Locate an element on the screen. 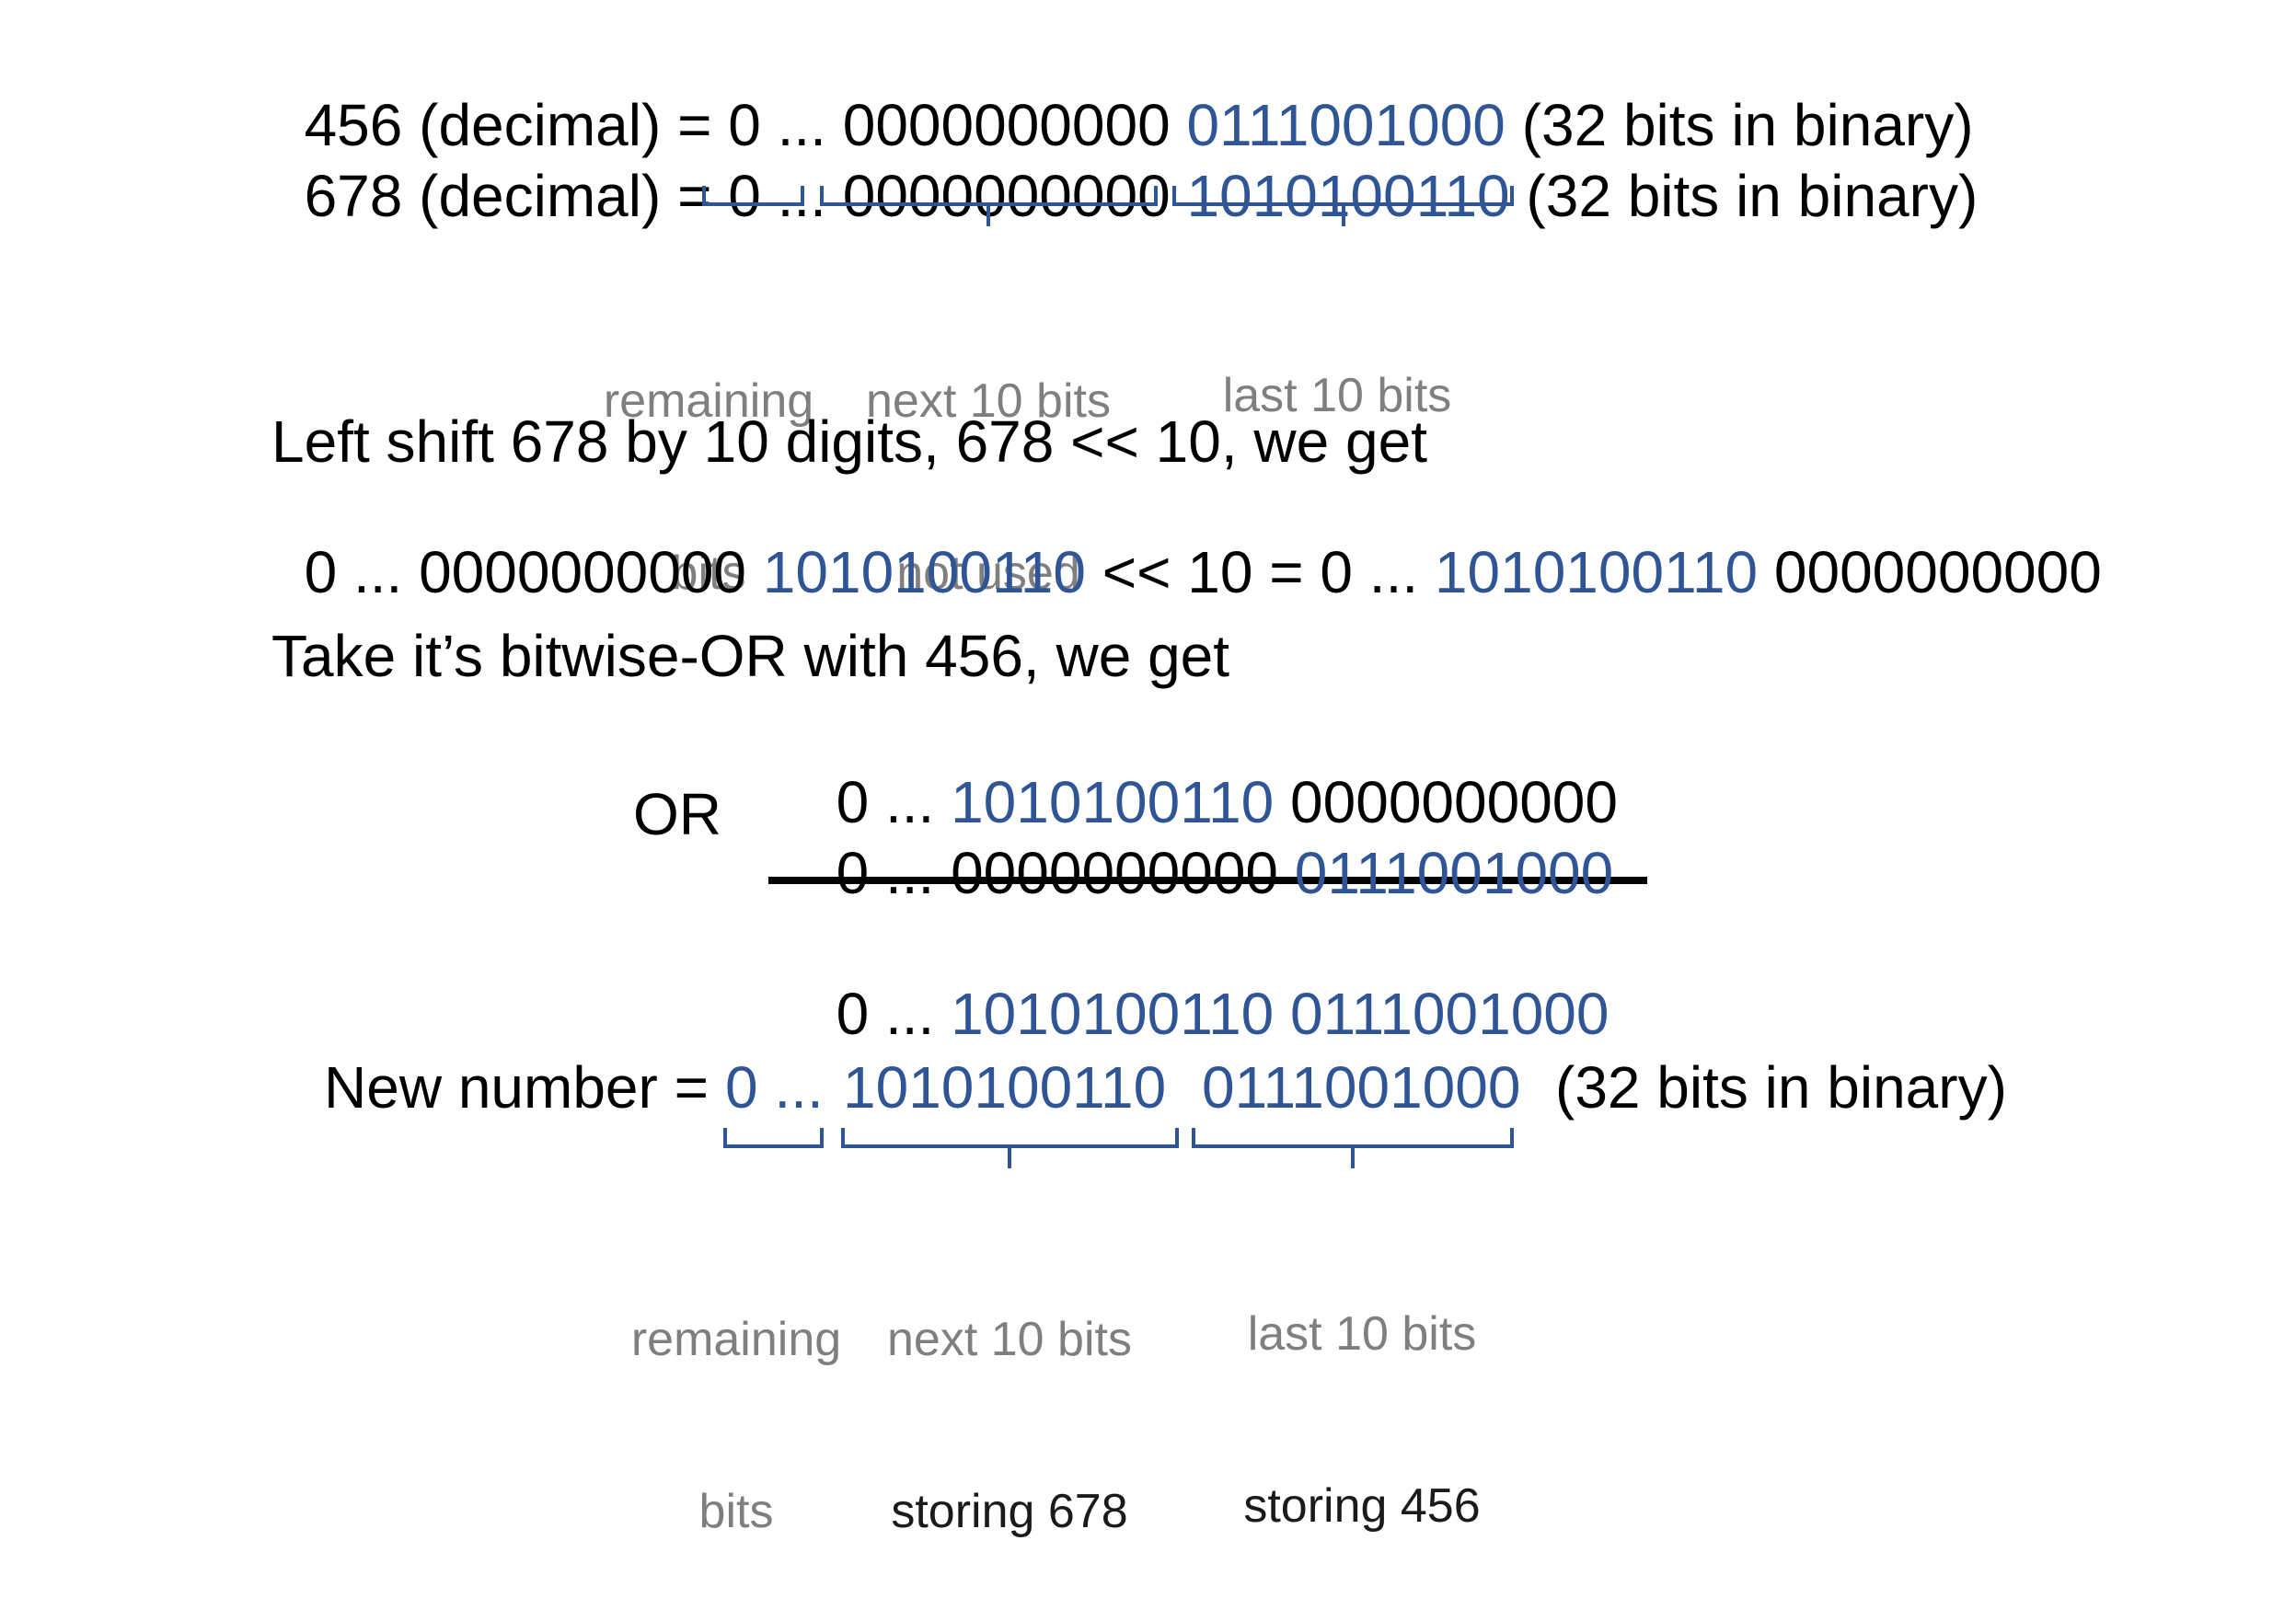 This screenshot has width=2296, height=1598. label-bottom-last-line1: last 10 bits is located at coordinates (1362, 1333).